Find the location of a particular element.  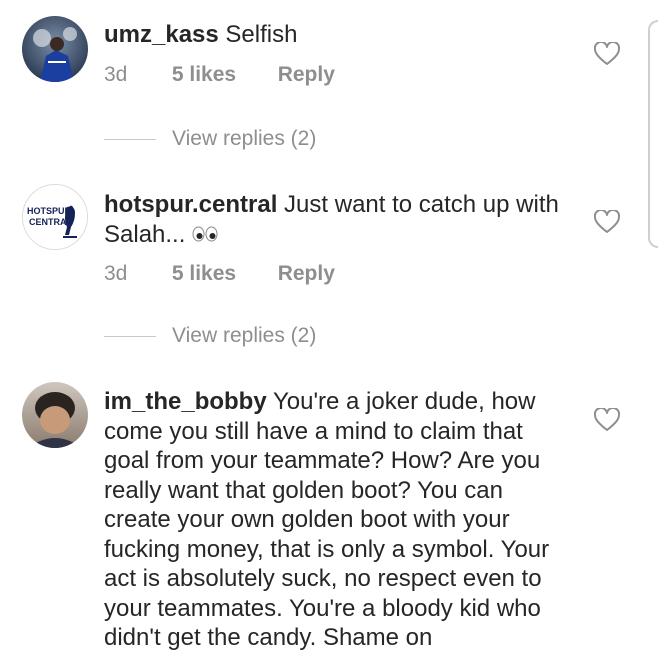

scroll-indicator is located at coordinates (653, 134).